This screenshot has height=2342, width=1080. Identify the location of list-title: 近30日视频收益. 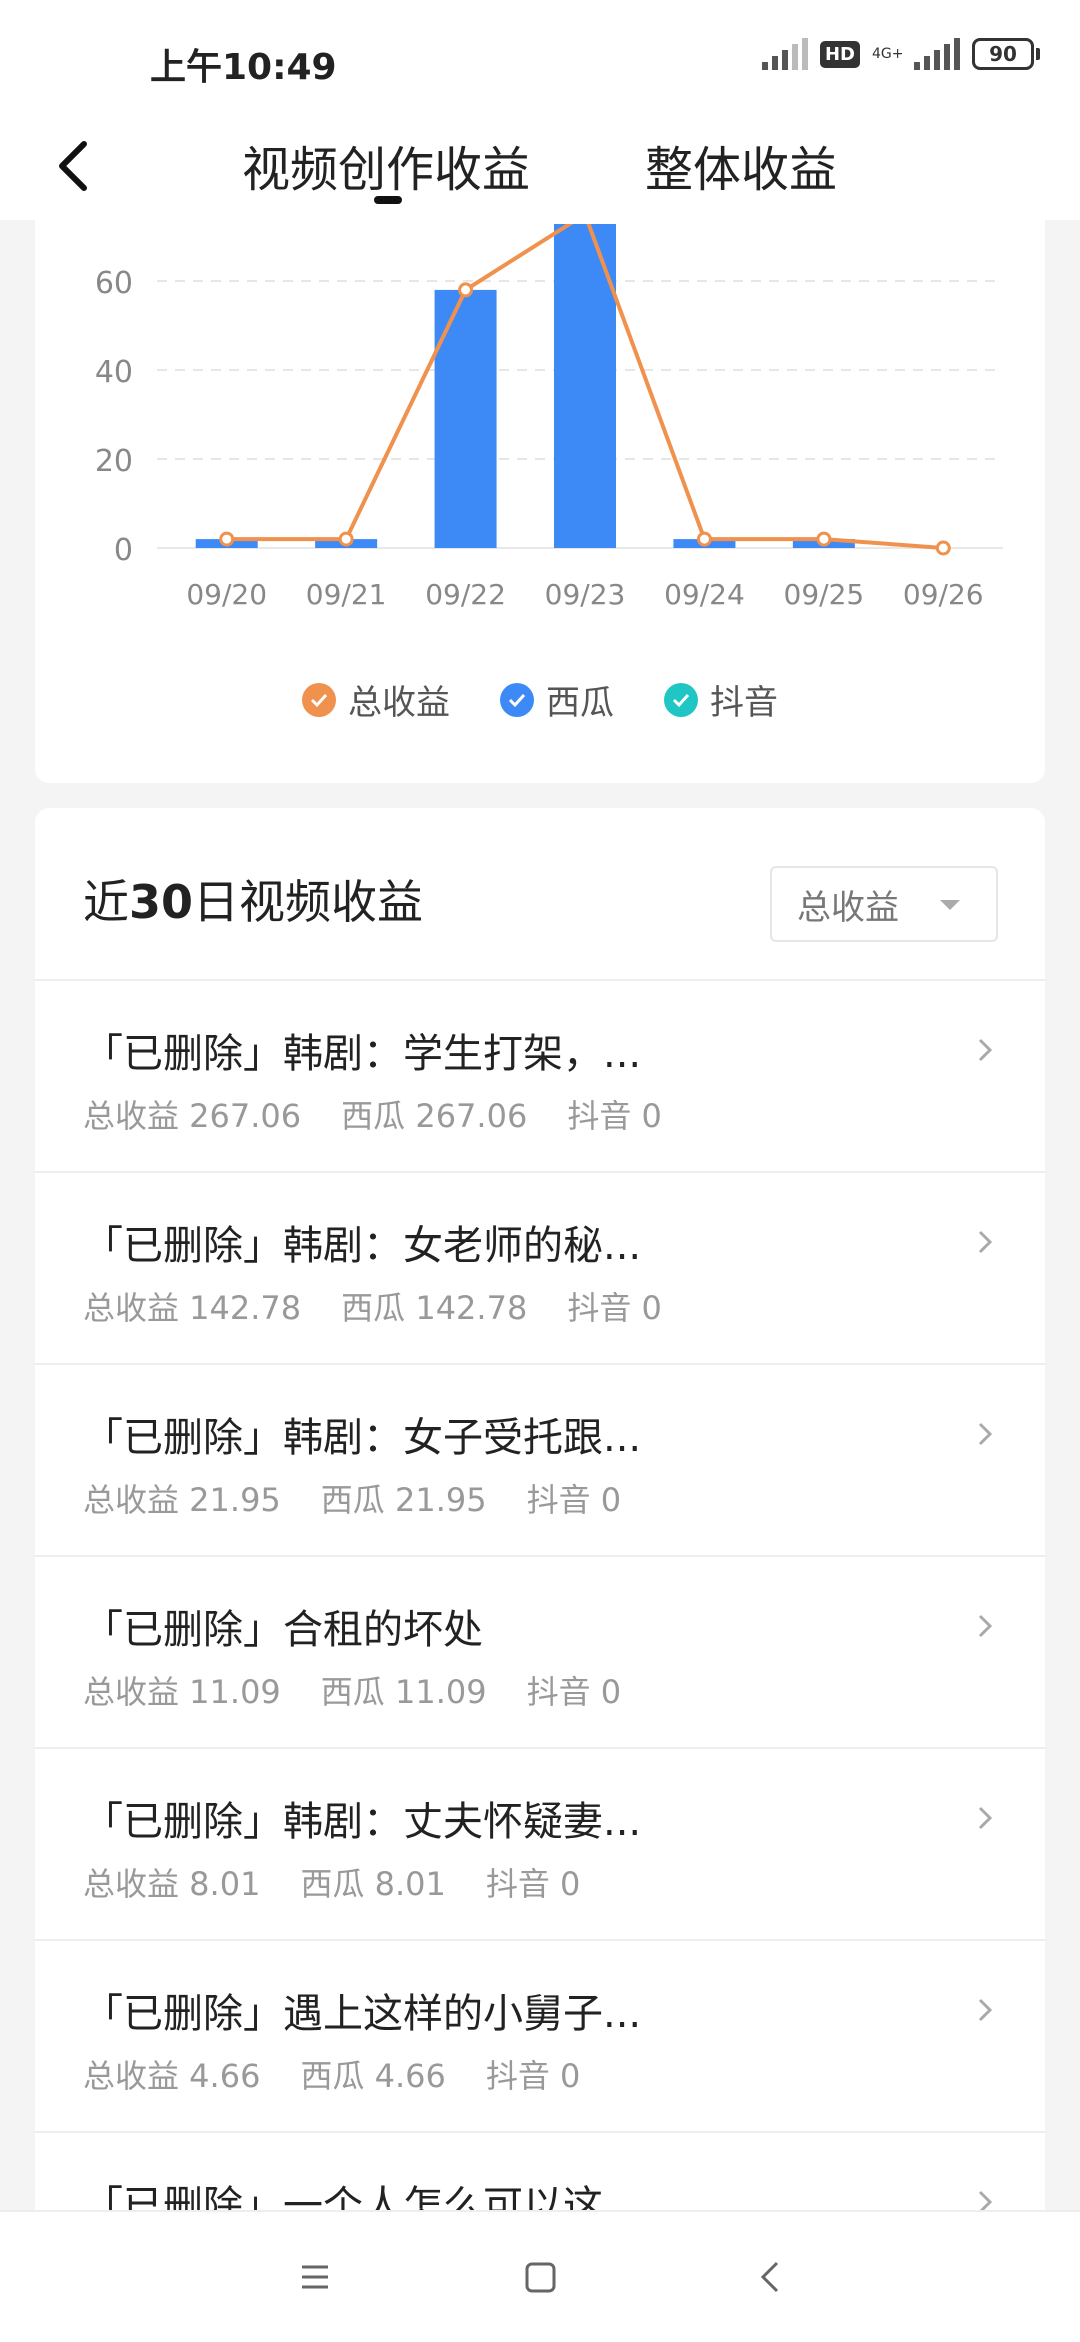
(253, 899).